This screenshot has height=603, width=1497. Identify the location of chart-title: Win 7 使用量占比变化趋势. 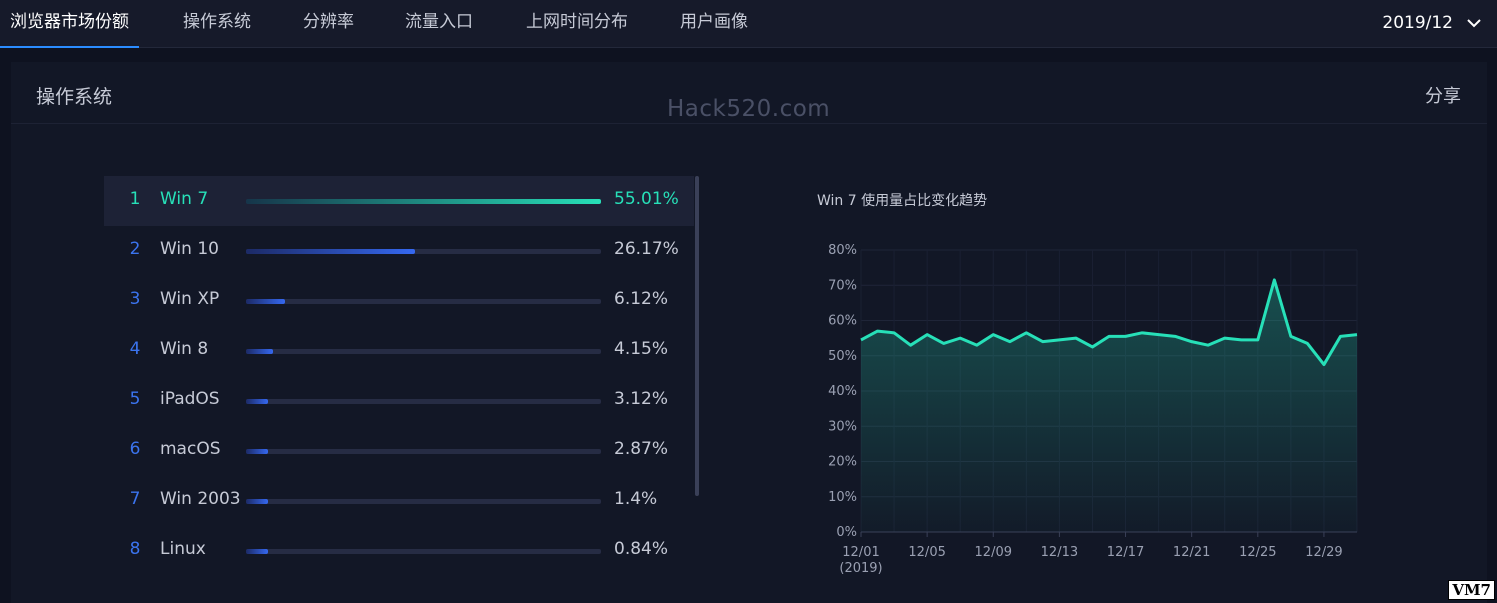
(902, 201).